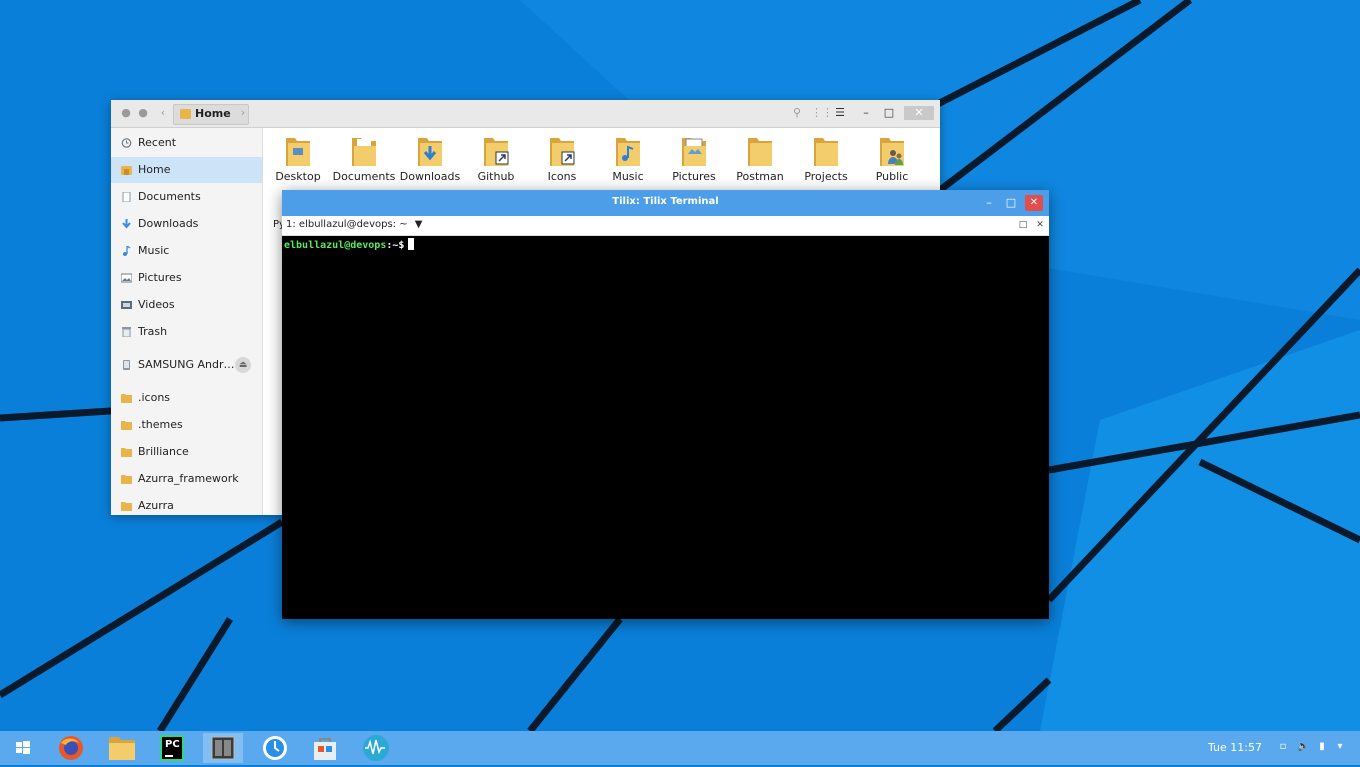  I want to click on shell-prompt: elbullazul@devops:~$, so click(349, 244).